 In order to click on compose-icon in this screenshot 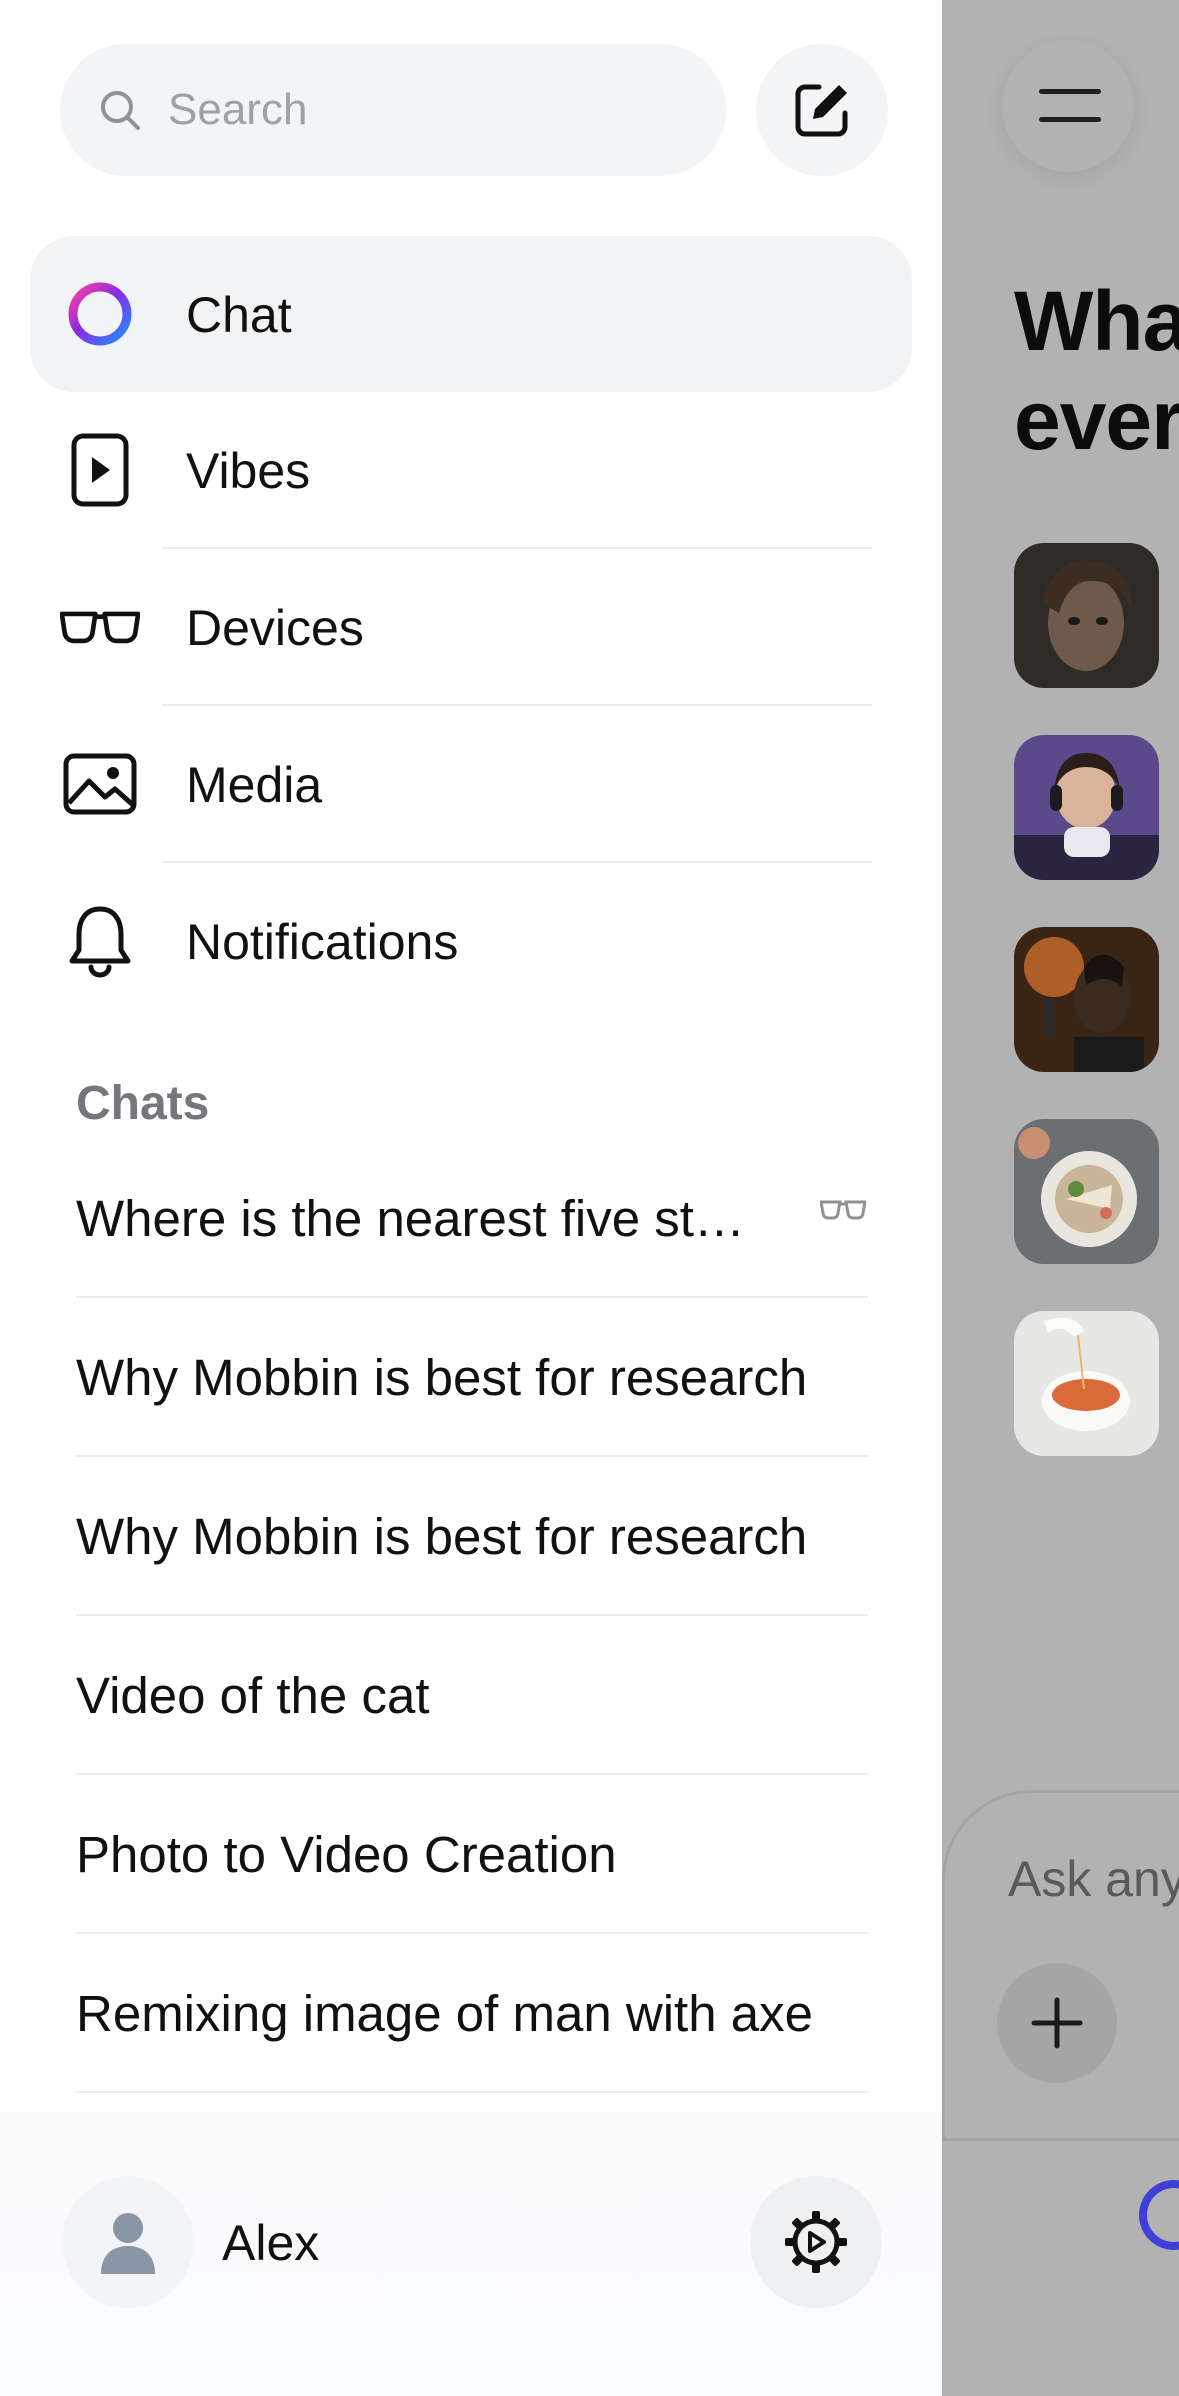, I will do `click(821, 110)`.